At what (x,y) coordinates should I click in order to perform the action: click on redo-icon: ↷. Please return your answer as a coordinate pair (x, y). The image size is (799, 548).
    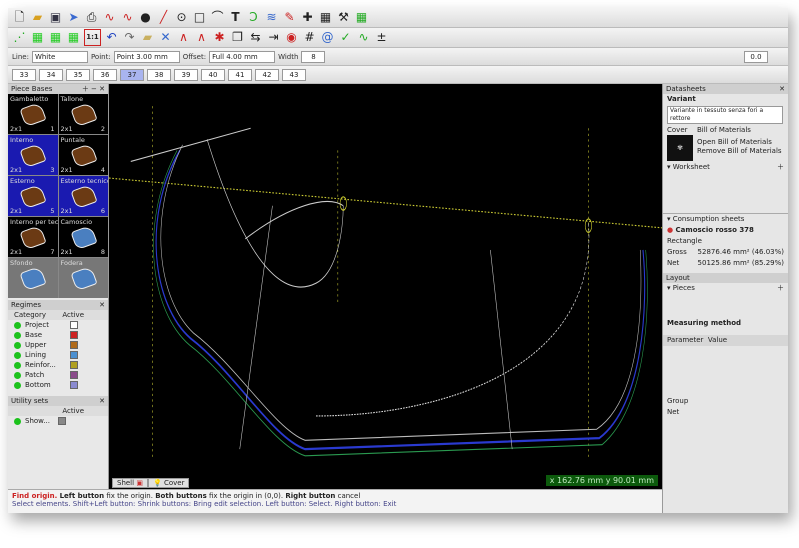
    Looking at the image, I should click on (129, 37).